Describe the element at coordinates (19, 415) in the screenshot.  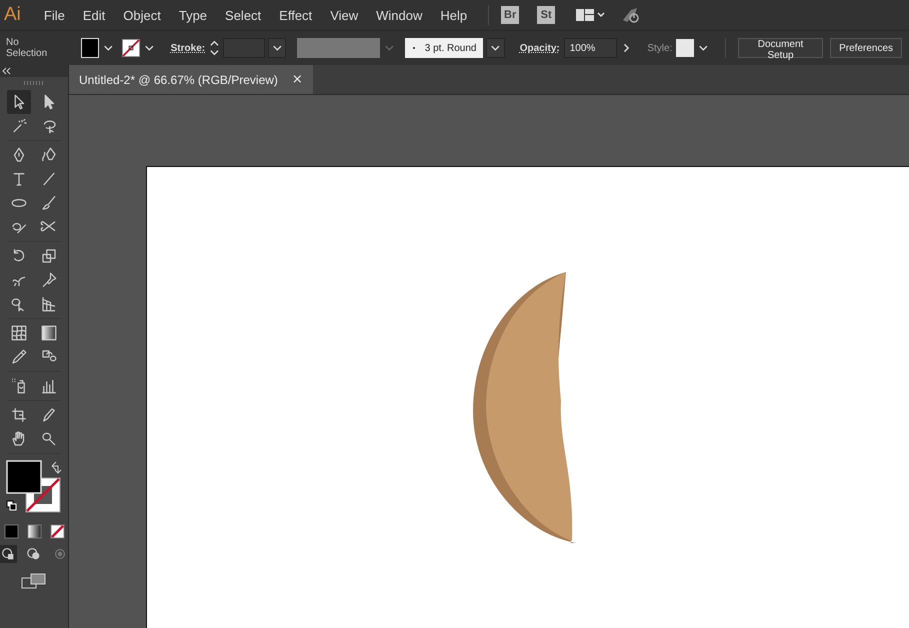
I see `artboard-icon` at that location.